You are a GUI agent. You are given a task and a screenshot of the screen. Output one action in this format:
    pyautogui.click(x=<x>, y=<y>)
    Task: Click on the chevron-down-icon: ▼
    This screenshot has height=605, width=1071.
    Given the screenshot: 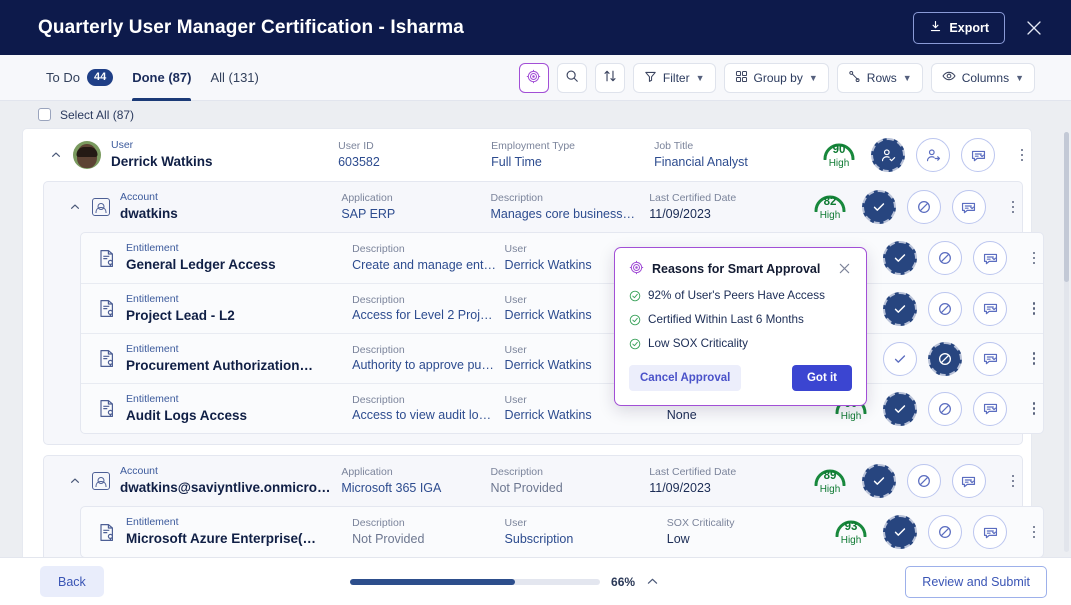 What is the action you would take?
    pyautogui.click(x=813, y=77)
    